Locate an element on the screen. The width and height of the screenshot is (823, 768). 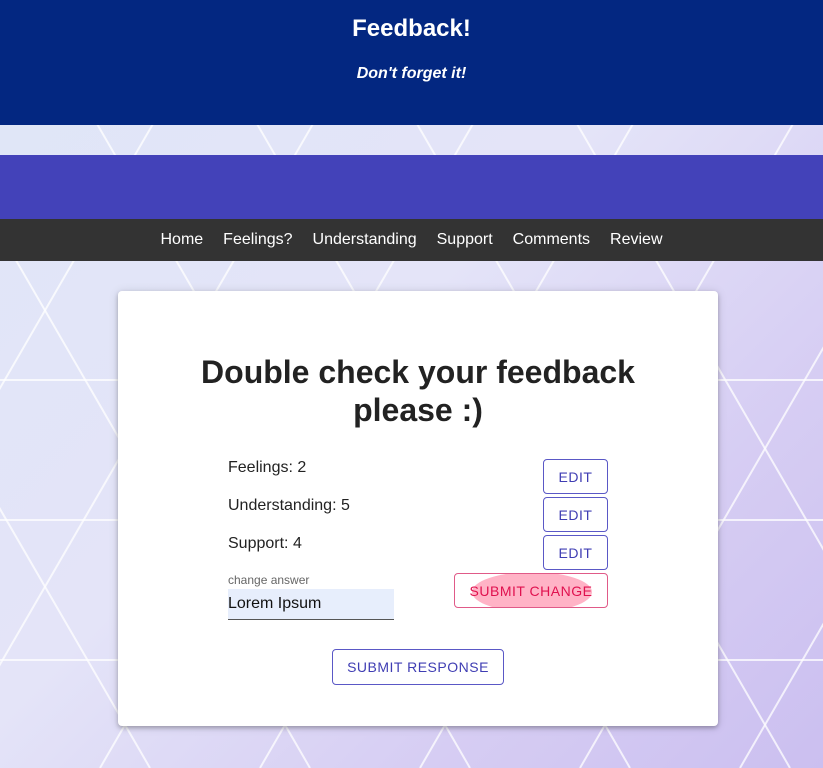
nav-review: Review is located at coordinates (636, 240).